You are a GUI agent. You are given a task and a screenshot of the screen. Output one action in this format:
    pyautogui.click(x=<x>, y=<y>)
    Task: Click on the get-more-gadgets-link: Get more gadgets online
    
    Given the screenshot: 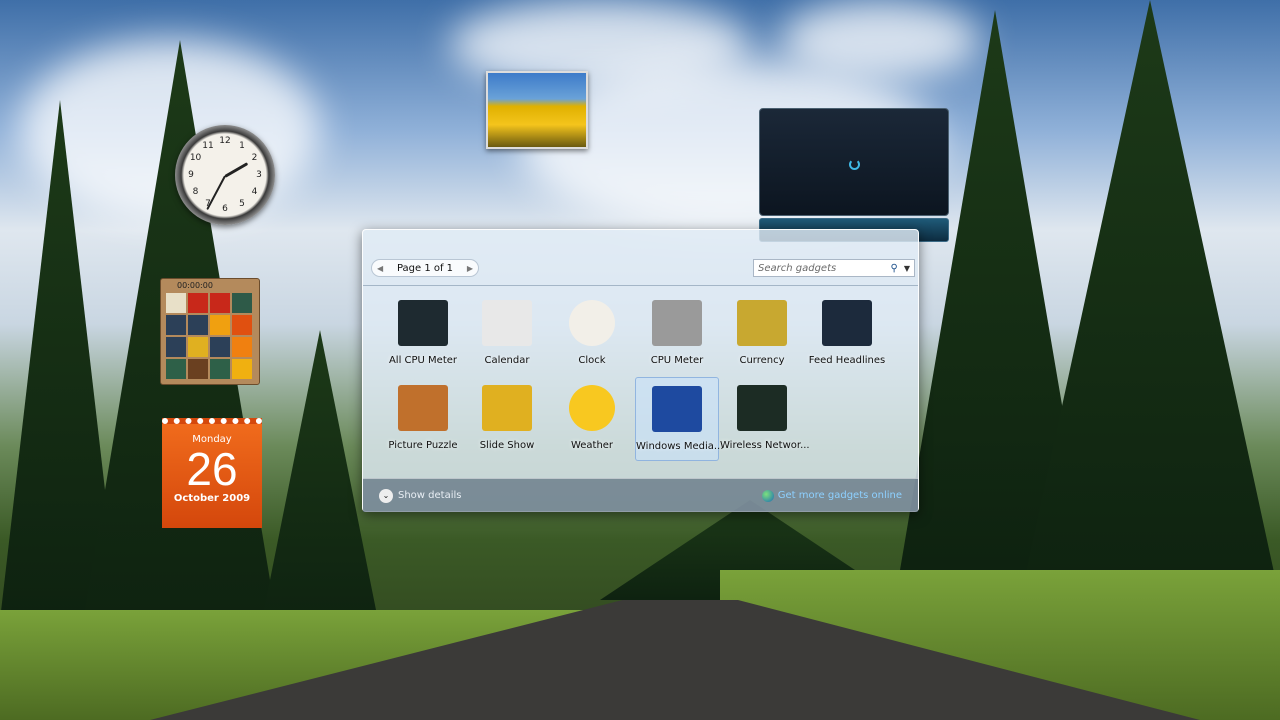 What is the action you would take?
    pyautogui.click(x=831, y=495)
    